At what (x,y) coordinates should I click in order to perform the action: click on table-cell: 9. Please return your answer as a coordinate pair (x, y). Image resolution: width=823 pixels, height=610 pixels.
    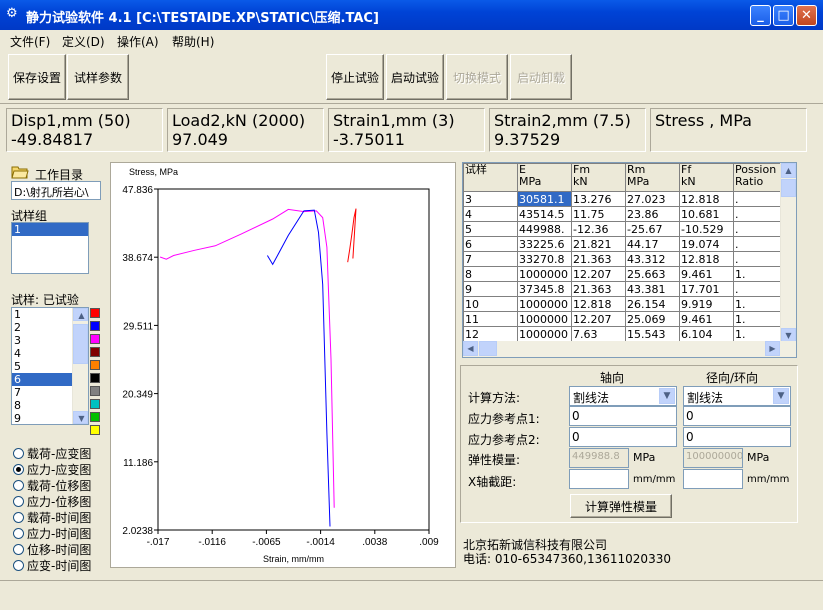
    Looking at the image, I should click on (490, 289).